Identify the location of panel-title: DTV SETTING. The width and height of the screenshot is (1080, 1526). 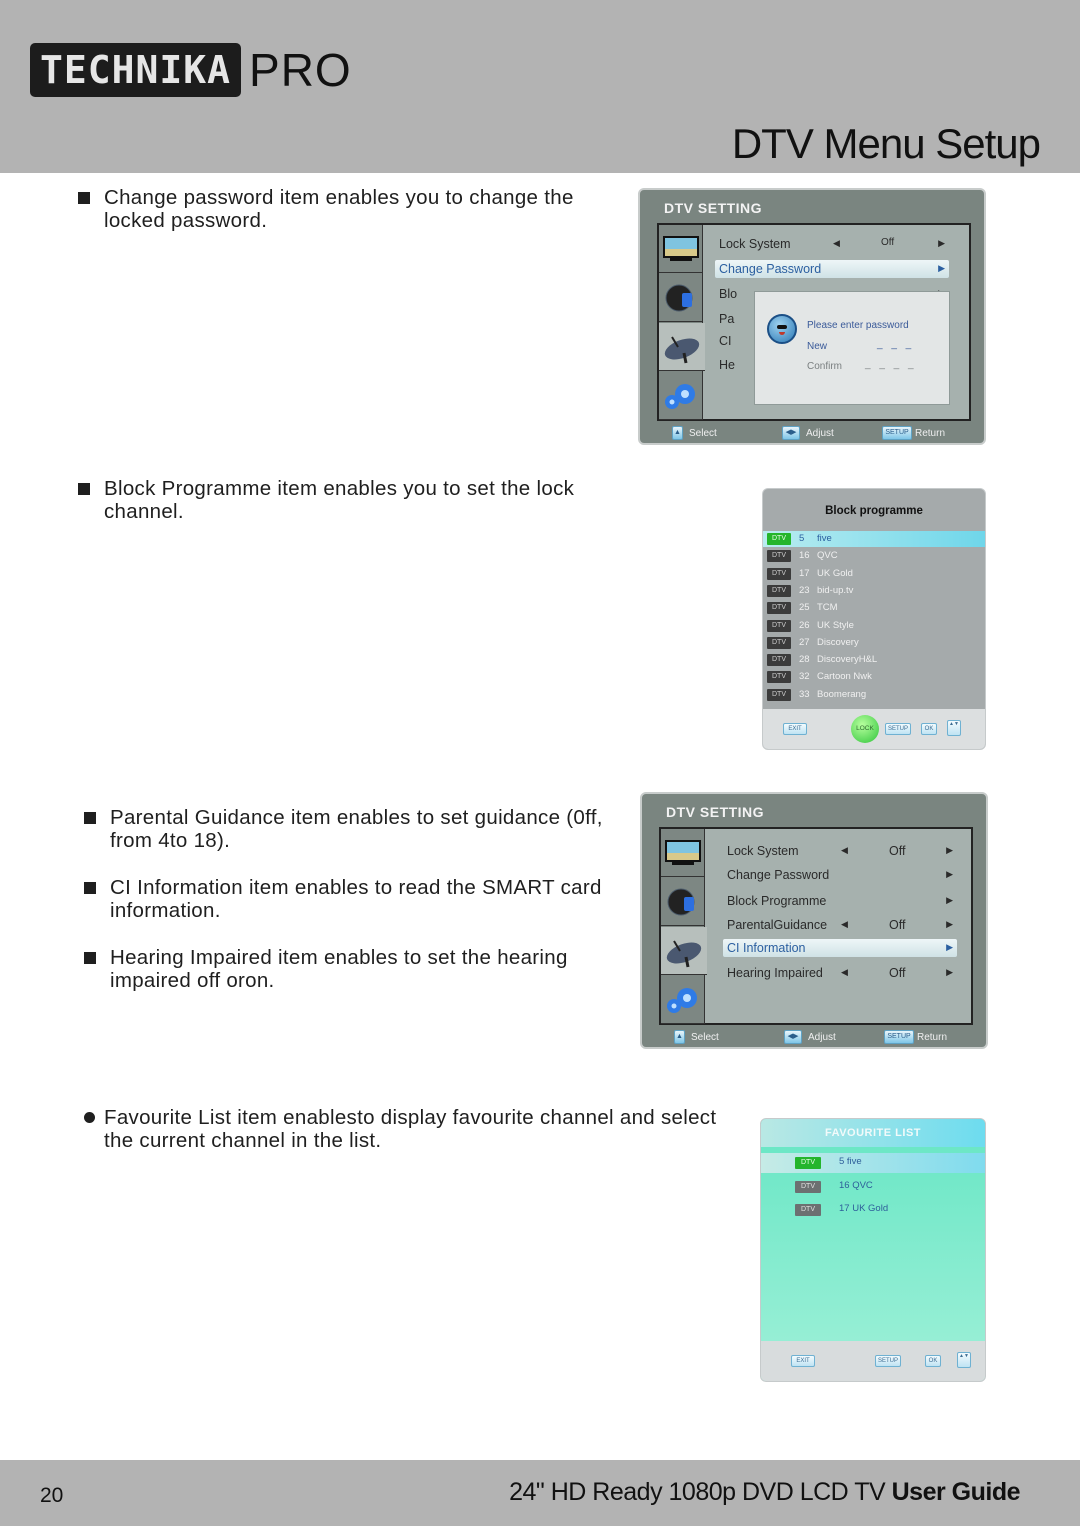
(715, 812).